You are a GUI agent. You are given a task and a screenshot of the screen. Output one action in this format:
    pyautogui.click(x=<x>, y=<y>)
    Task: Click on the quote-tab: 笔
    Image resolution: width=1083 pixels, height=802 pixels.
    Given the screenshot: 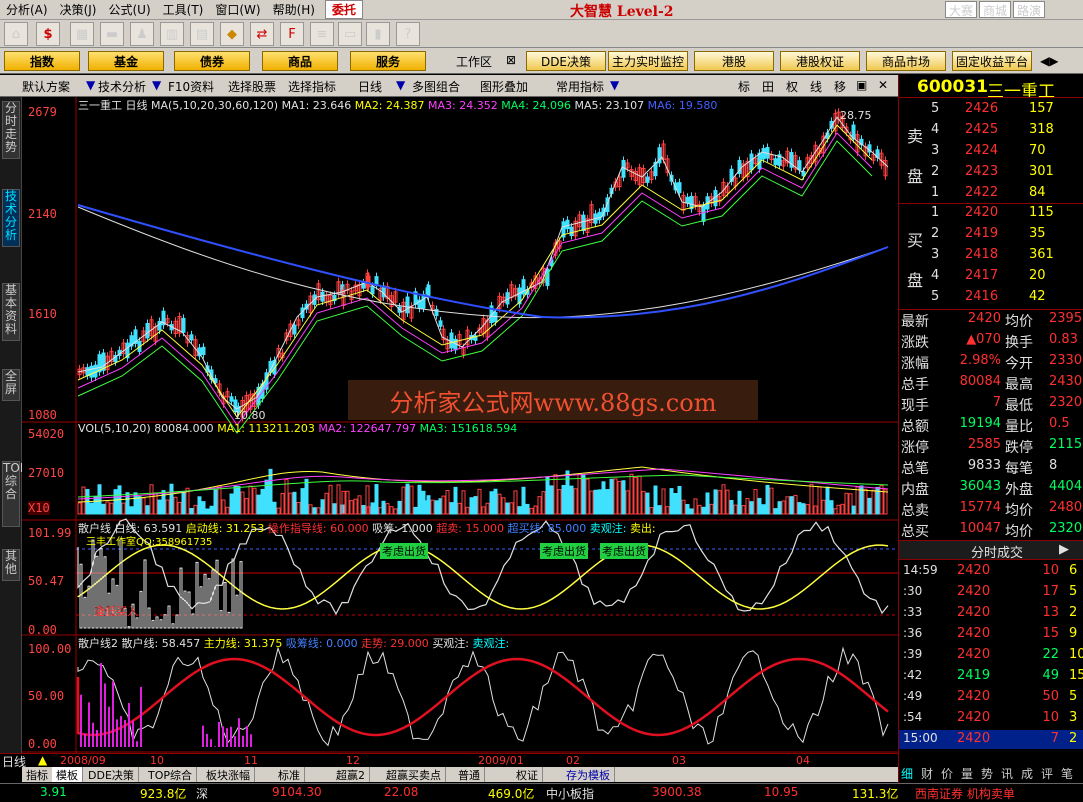 What is the action you would take?
    pyautogui.click(x=1067, y=773)
    